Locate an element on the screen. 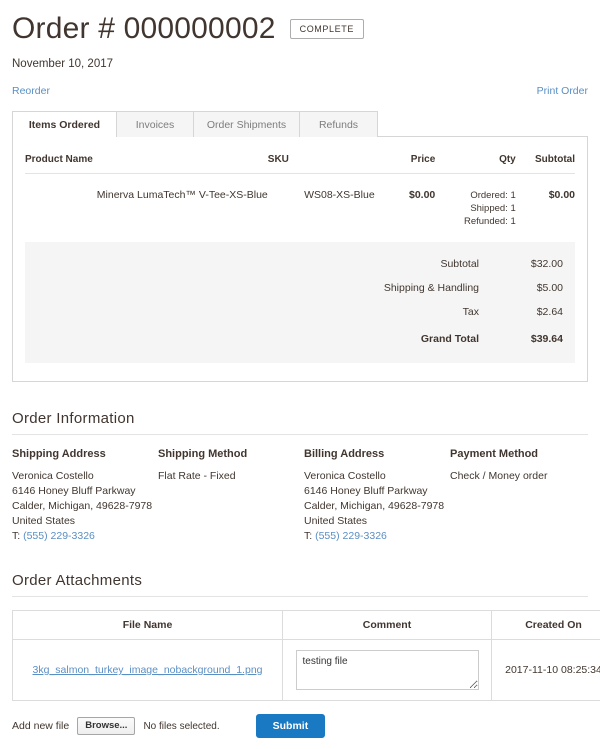 The width and height of the screenshot is (600, 749). totals-value-grand-total: $39.64 is located at coordinates (546, 339).